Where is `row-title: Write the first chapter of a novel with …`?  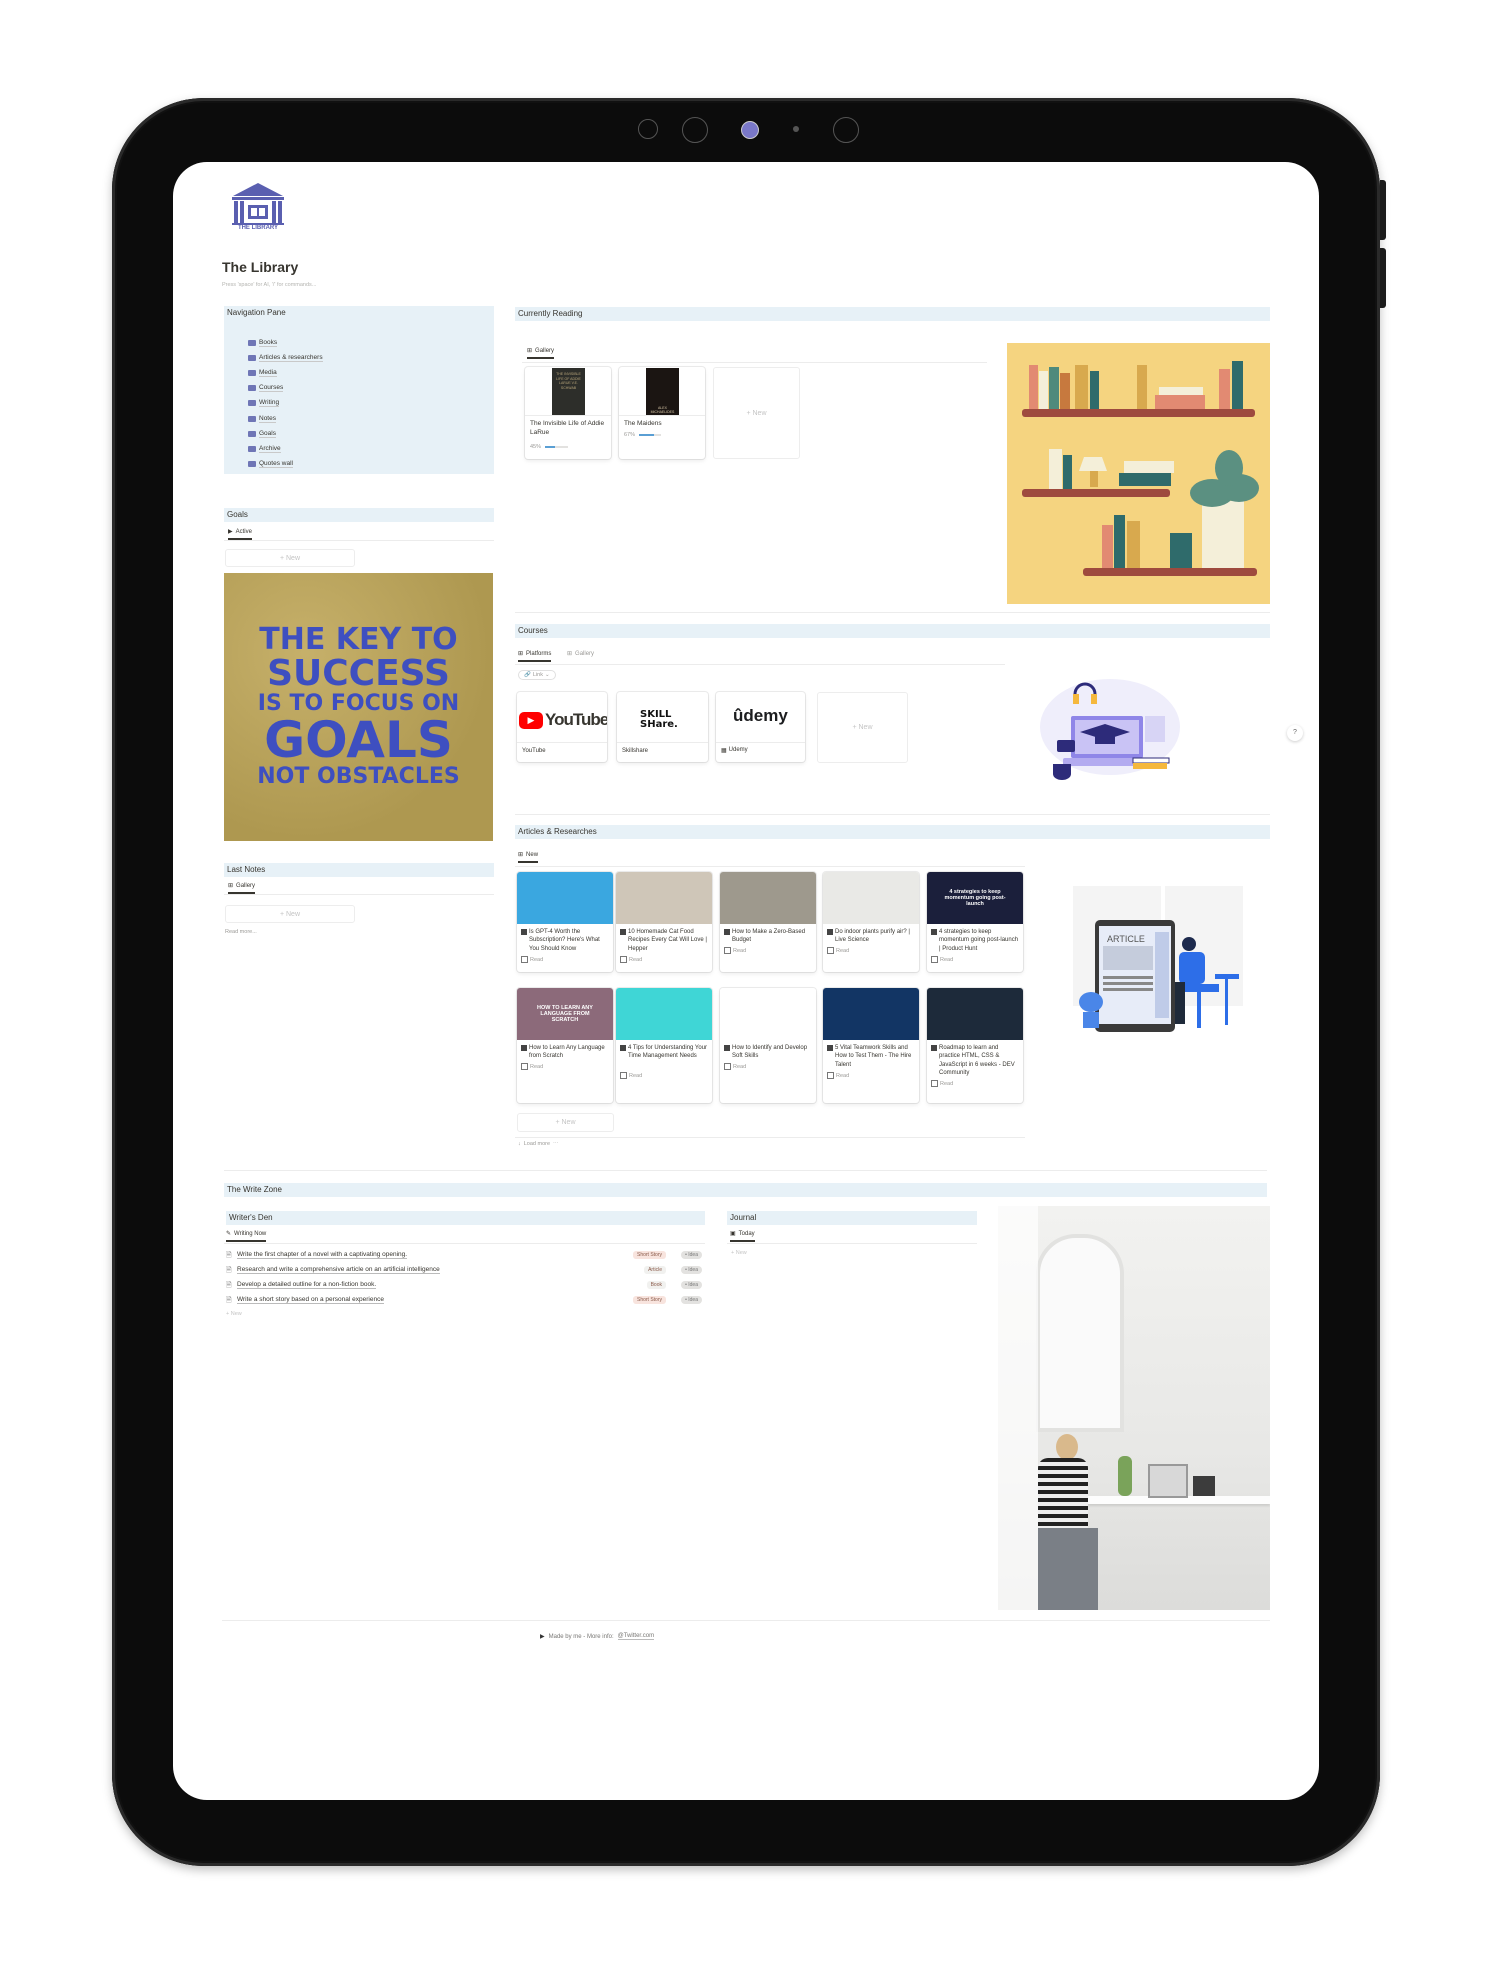
row-title: Write the first chapter of a novel with … is located at coordinates (322, 1255).